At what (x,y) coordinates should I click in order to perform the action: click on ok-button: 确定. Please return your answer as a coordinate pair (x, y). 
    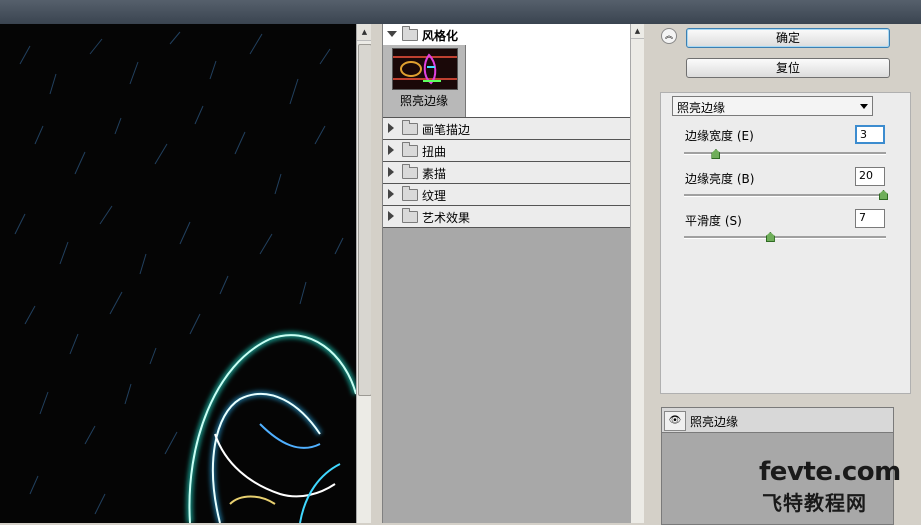
    Looking at the image, I should click on (788, 38).